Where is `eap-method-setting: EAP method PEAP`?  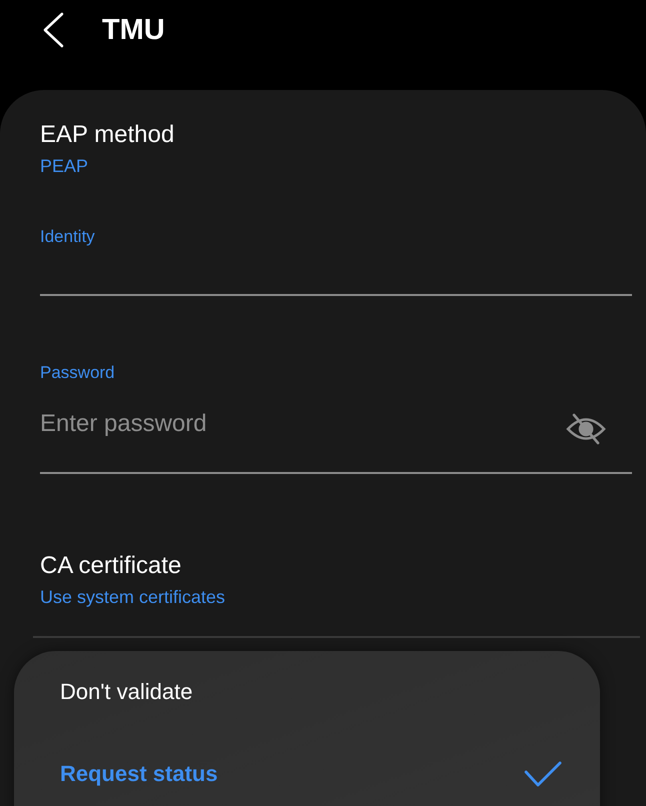 eap-method-setting: EAP method PEAP is located at coordinates (107, 149).